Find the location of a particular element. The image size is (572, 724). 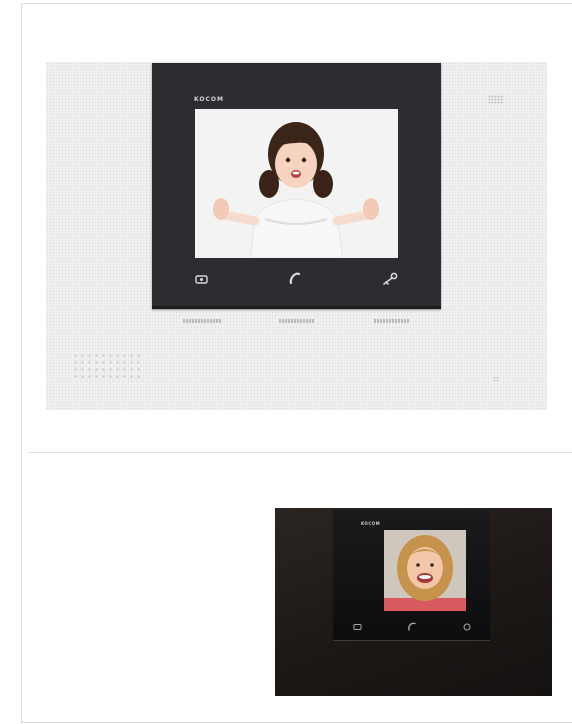

monitor-button-dark is located at coordinates (358, 628).